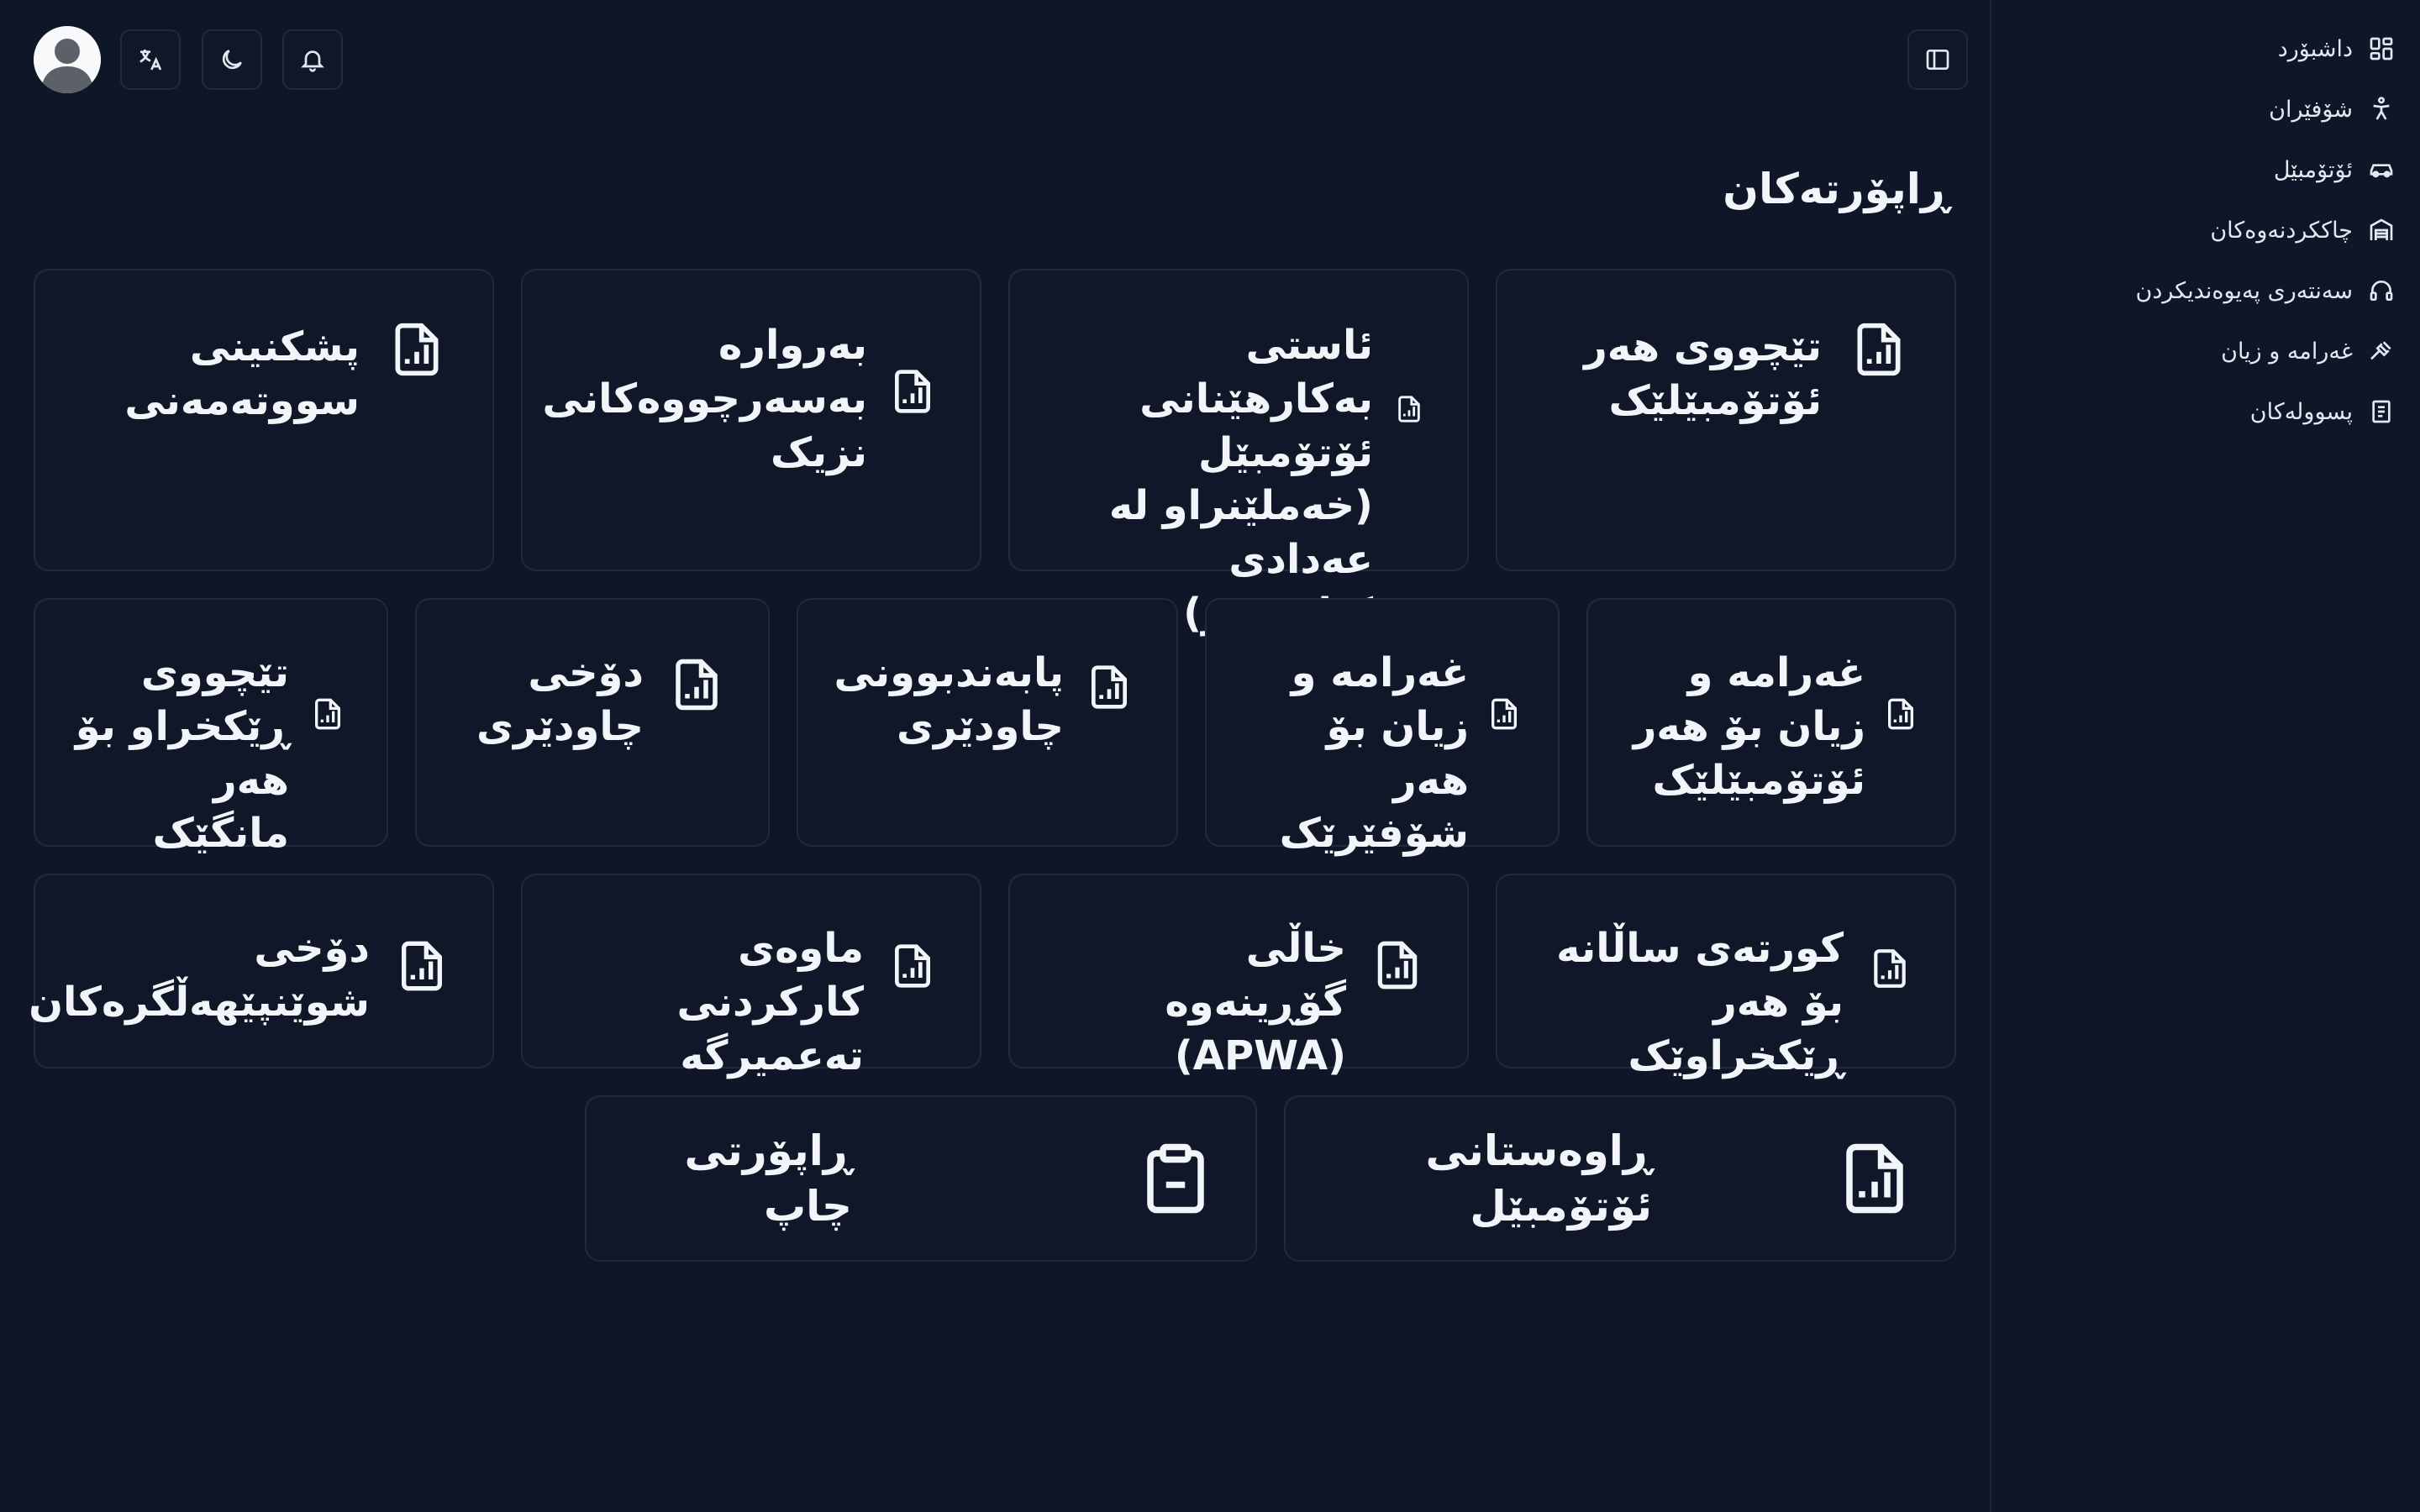 This screenshot has width=2420, height=1512. What do you see at coordinates (1703, 373) in the screenshot?
I see `report-title: تێچووی هەر ئۆتۆمبێلێک` at bounding box center [1703, 373].